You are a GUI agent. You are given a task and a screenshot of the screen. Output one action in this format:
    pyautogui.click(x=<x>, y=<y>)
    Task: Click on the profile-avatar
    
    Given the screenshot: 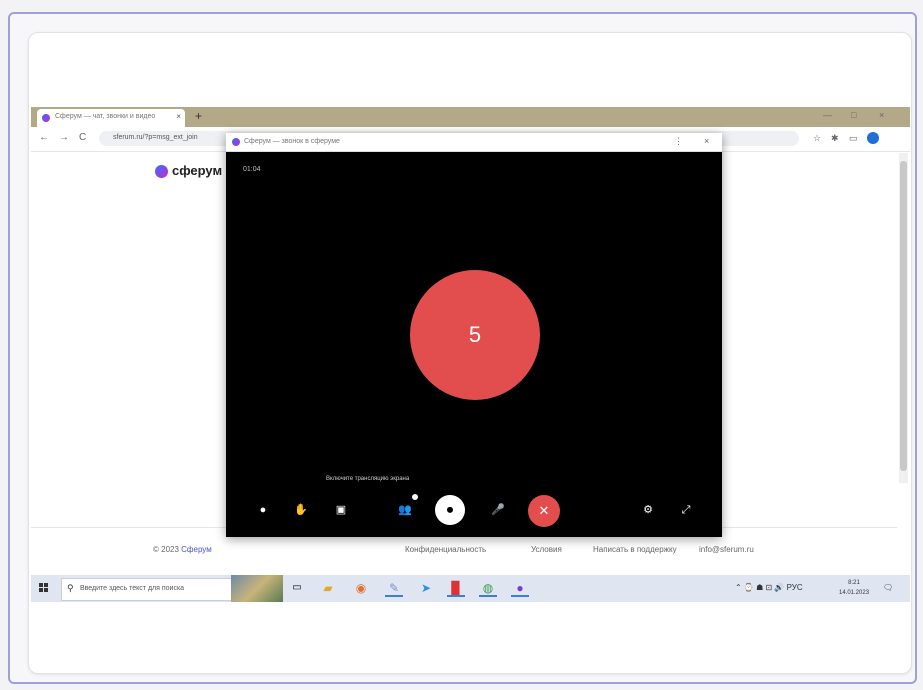 What is the action you would take?
    pyautogui.click(x=873, y=138)
    